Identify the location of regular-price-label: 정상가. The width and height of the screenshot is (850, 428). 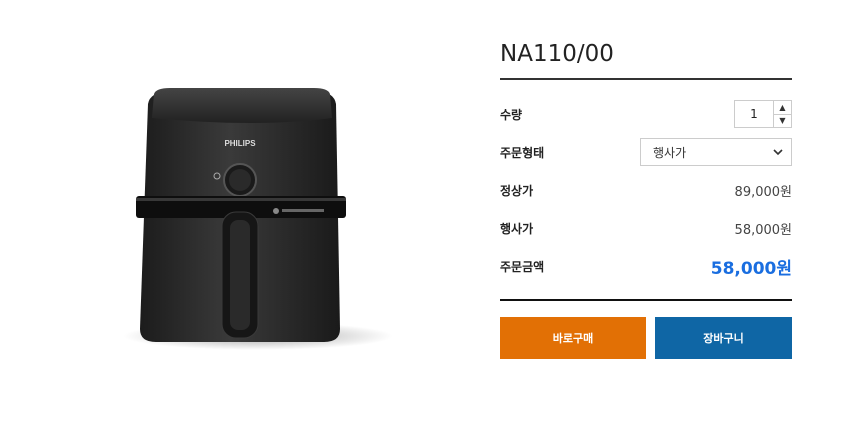
(517, 190).